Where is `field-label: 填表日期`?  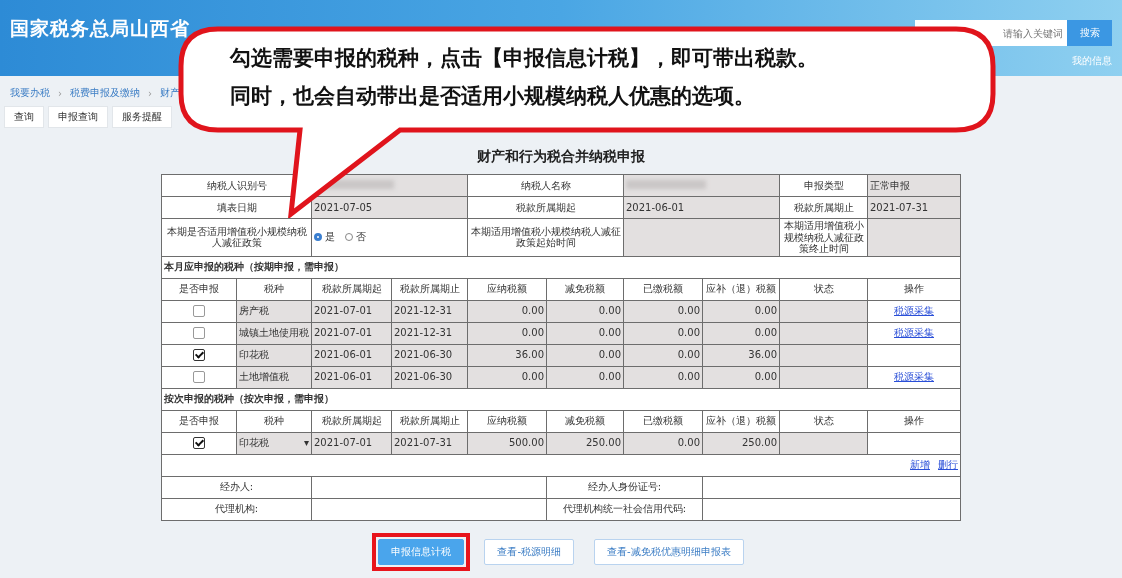 field-label: 填表日期 is located at coordinates (236, 207).